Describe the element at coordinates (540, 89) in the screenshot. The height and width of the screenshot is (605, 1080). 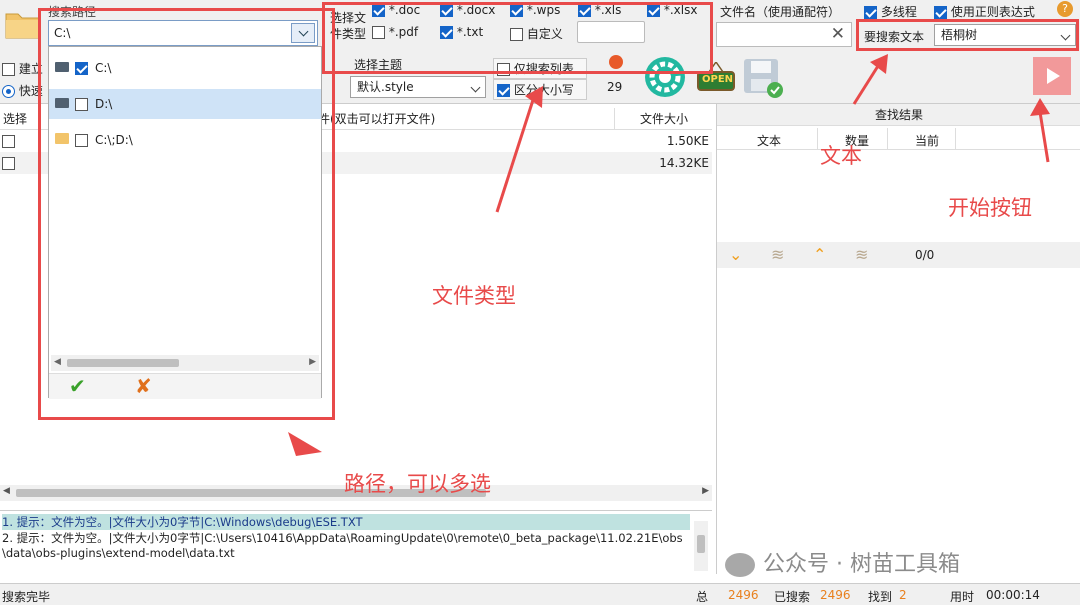
I see `case-option: 区分大小写` at that location.